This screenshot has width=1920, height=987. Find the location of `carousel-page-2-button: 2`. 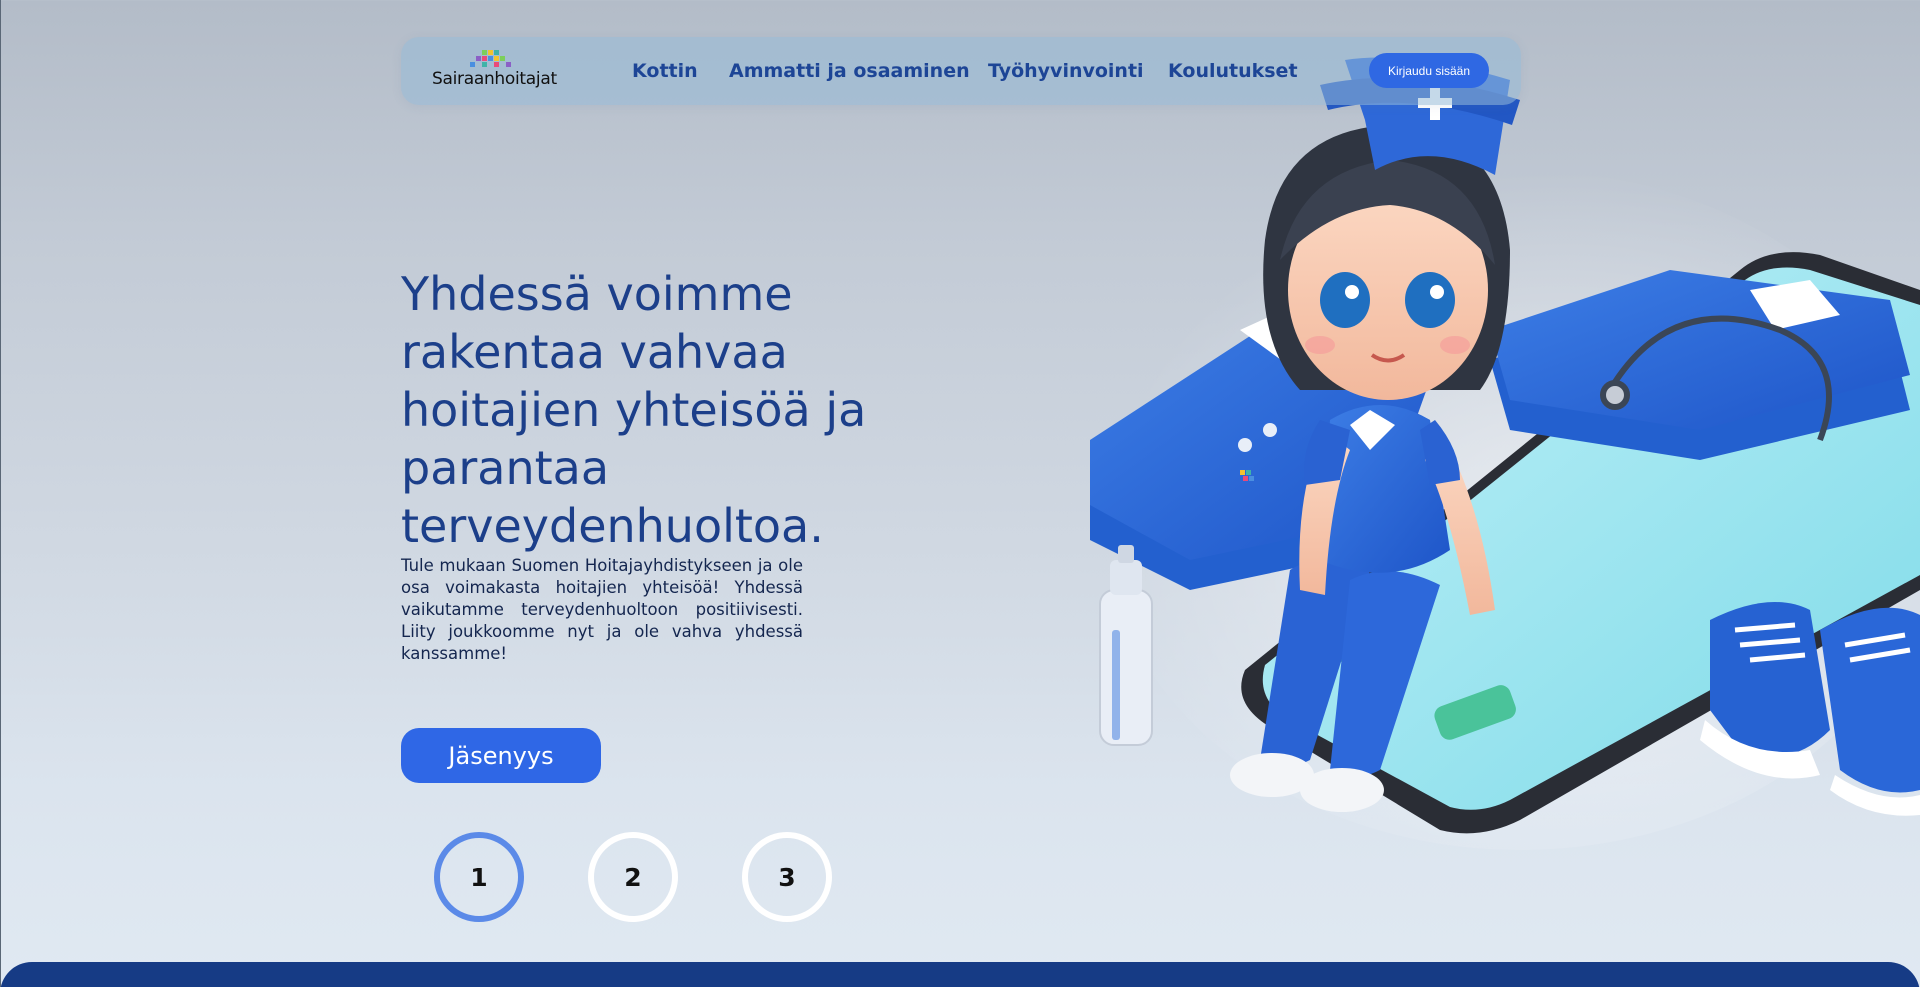

carousel-page-2-button: 2 is located at coordinates (633, 877).